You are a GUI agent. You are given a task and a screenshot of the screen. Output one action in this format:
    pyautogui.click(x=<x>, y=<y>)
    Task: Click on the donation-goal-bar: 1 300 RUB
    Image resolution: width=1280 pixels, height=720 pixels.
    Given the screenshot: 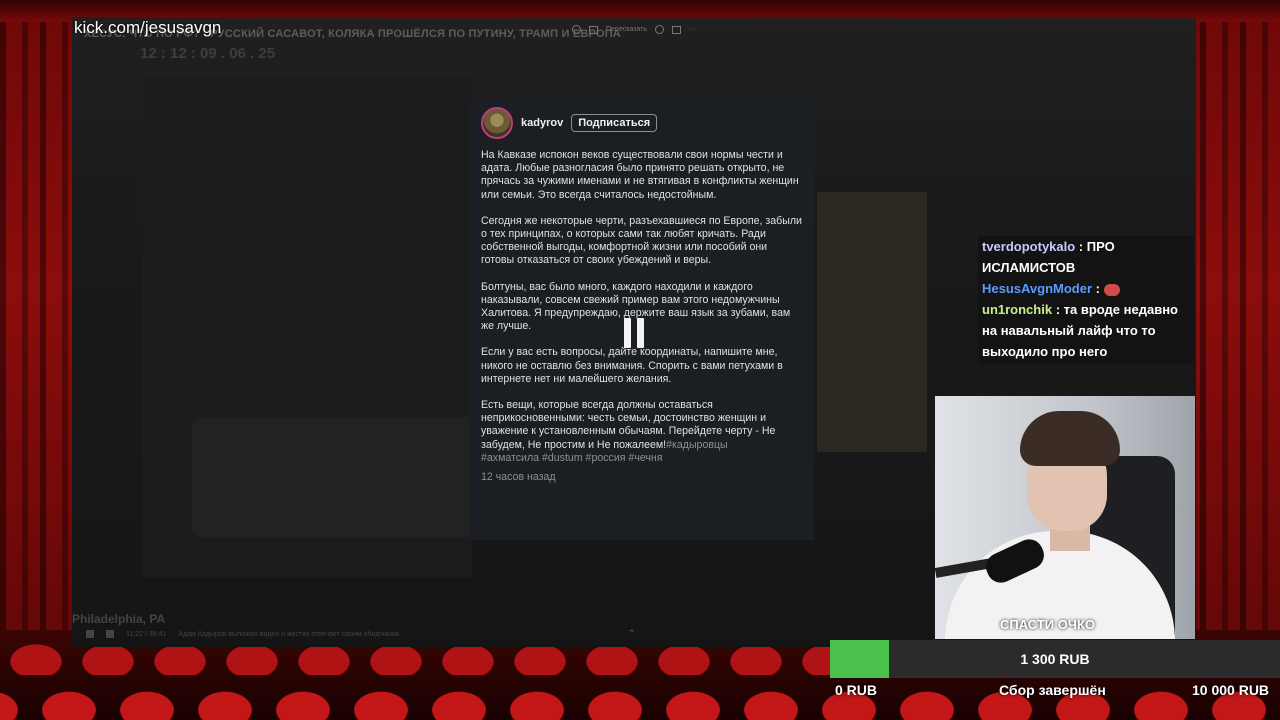 What is the action you would take?
    pyautogui.click(x=1055, y=659)
    